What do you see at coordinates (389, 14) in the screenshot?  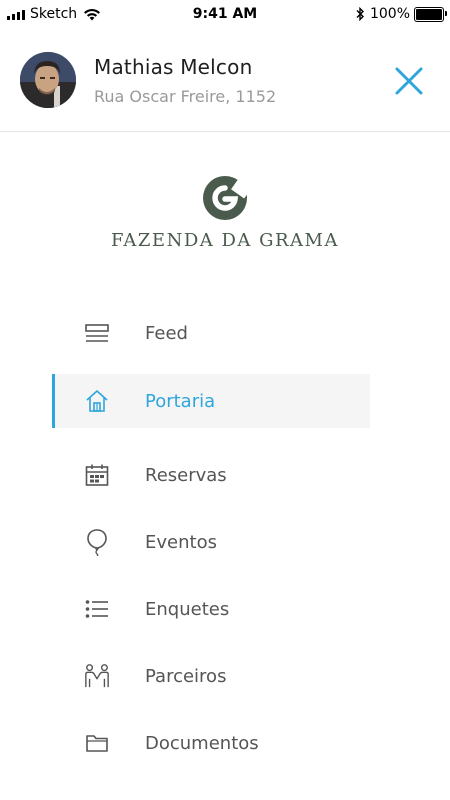 I see `battery-percent: 100%` at bounding box center [389, 14].